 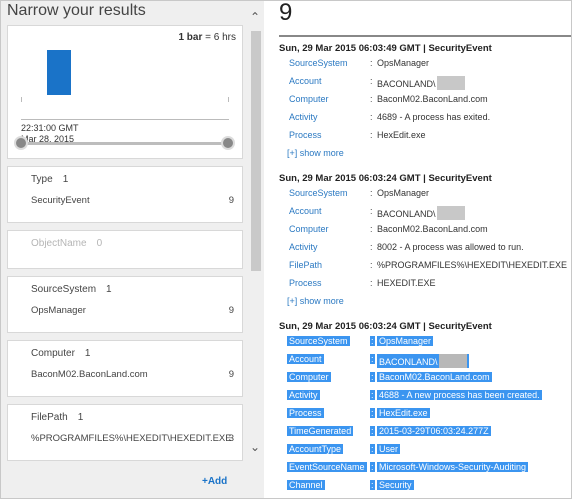 What do you see at coordinates (389, 449) in the screenshot?
I see `field-value: User` at bounding box center [389, 449].